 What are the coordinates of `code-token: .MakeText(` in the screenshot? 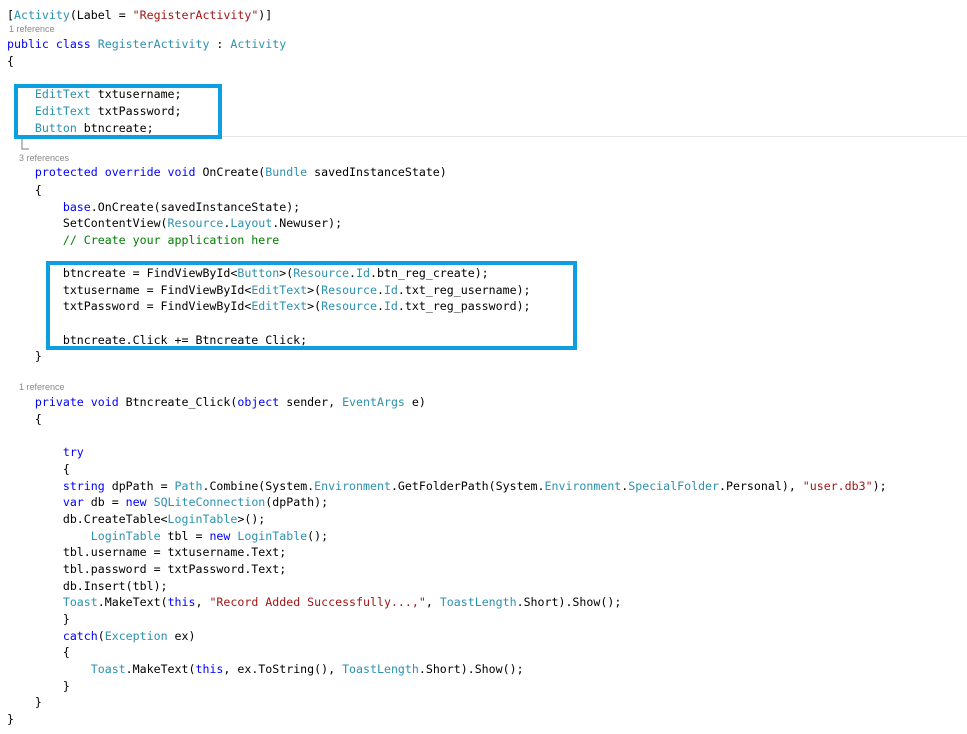 It's located at (133, 602).